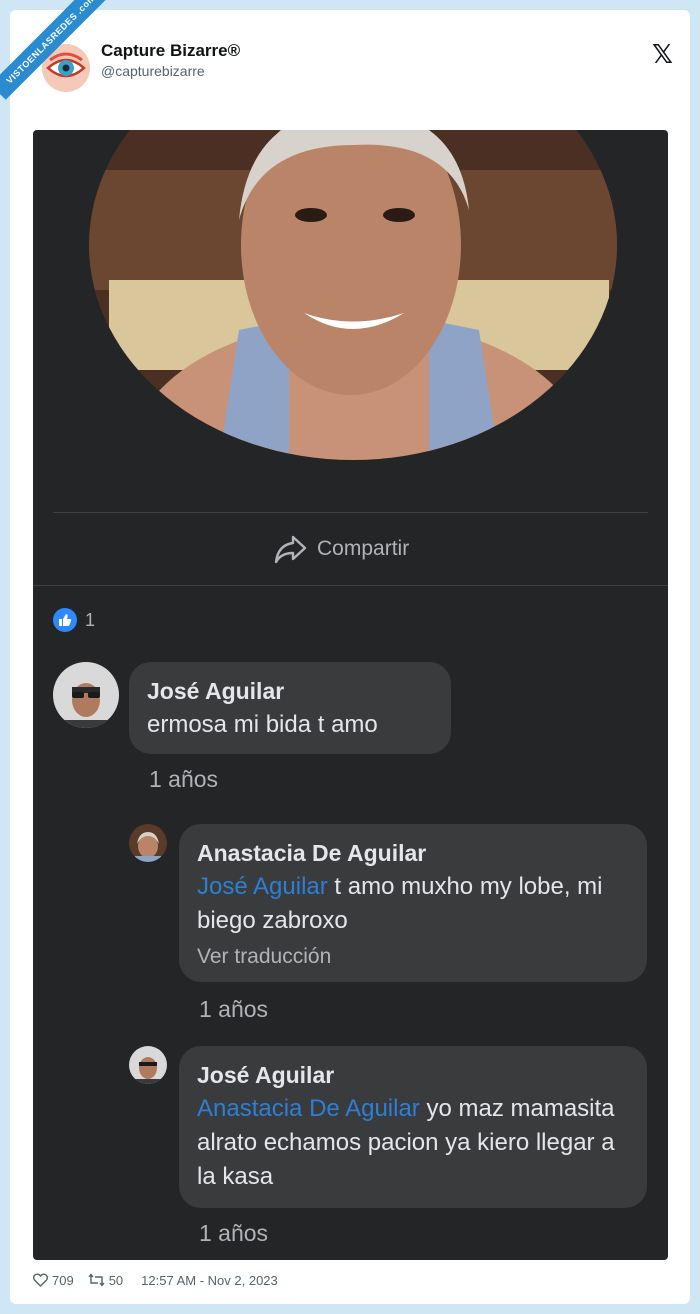 This screenshot has width=700, height=1314. What do you see at coordinates (40, 1280) in the screenshot?
I see `heart-icon` at bounding box center [40, 1280].